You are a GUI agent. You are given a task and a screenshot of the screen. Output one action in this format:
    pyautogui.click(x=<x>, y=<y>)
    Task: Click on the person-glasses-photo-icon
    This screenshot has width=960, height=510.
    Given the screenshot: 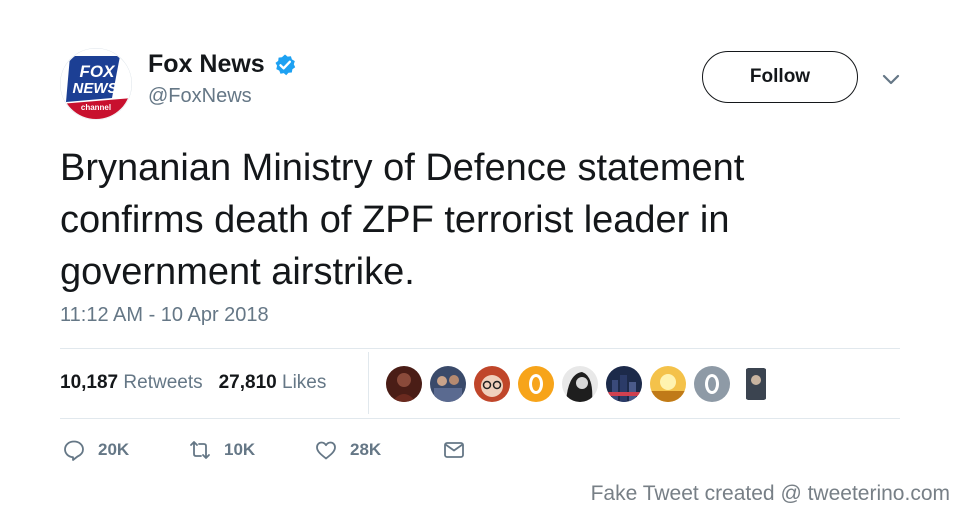 What is the action you would take?
    pyautogui.click(x=492, y=384)
    